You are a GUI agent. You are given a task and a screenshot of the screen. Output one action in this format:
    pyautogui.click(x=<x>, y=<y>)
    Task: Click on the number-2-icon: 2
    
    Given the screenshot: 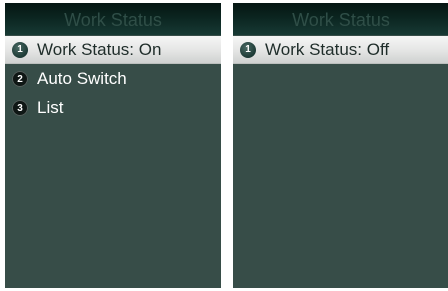 What is the action you would take?
    pyautogui.click(x=20, y=79)
    